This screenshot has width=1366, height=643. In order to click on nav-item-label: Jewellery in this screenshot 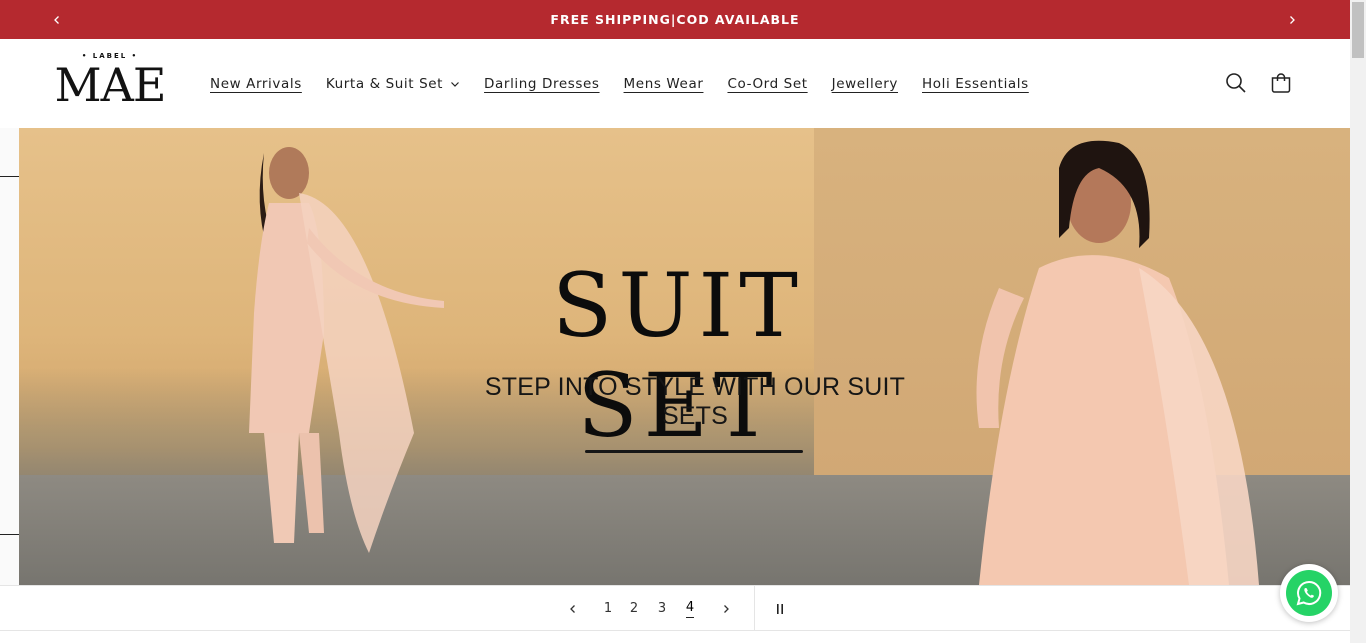, I will do `click(865, 83)`.